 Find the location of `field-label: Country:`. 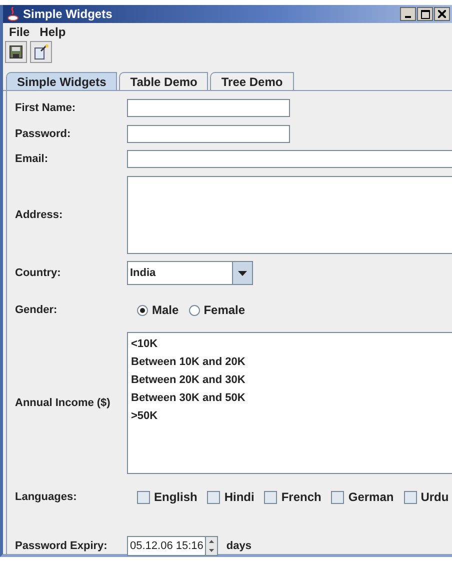

field-label: Country: is located at coordinates (38, 273).